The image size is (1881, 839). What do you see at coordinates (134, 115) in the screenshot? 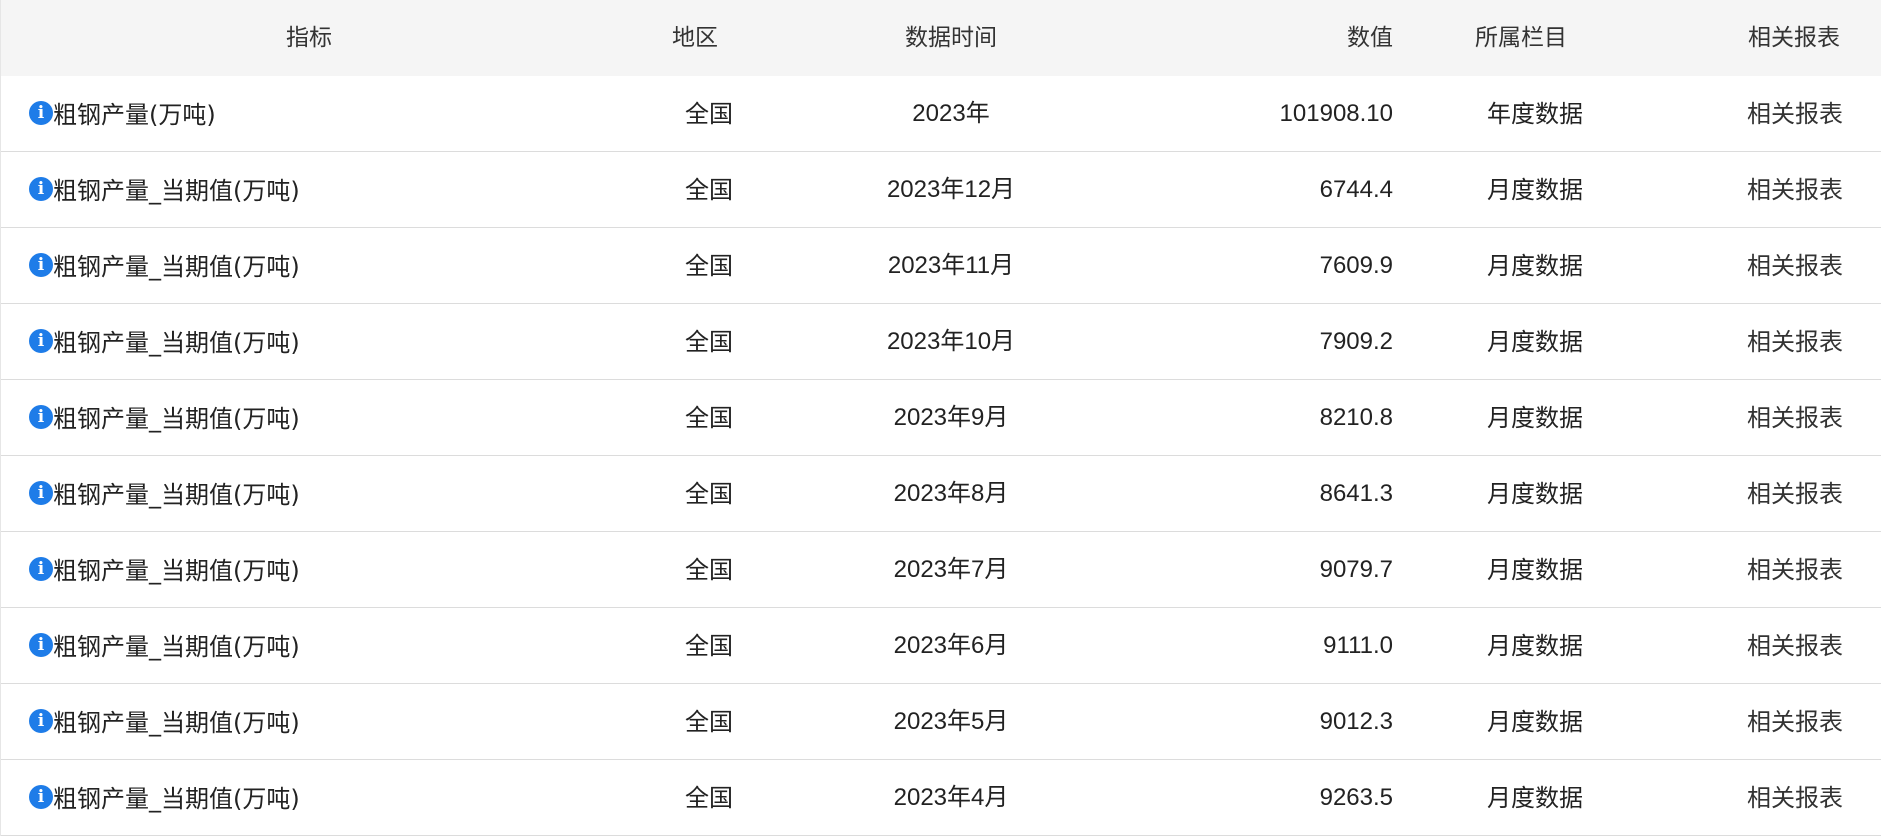
I see `indicator-label: 粗钢产量(万吨)` at bounding box center [134, 115].